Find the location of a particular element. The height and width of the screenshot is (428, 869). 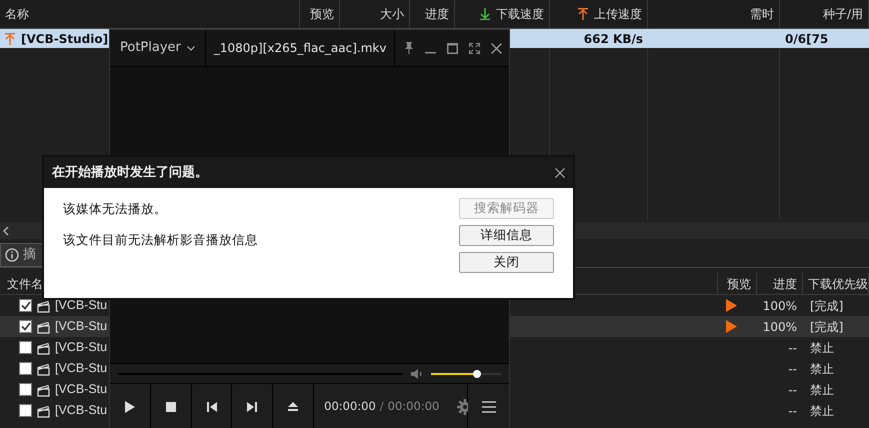

total-time: 00:00:00 is located at coordinates (414, 407).